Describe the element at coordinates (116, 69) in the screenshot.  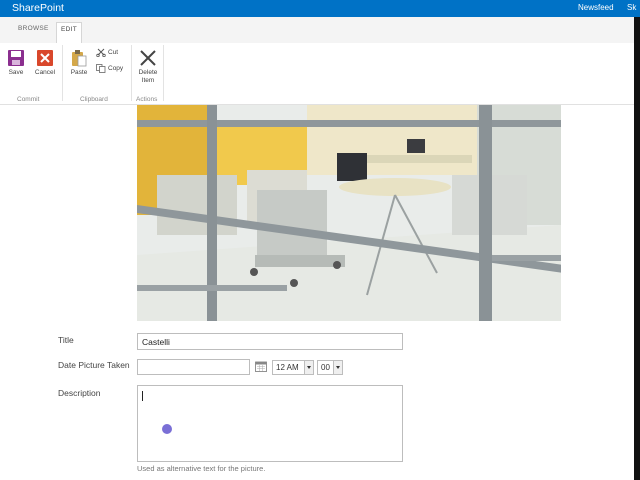
I see `copy-label: Copy` at that location.